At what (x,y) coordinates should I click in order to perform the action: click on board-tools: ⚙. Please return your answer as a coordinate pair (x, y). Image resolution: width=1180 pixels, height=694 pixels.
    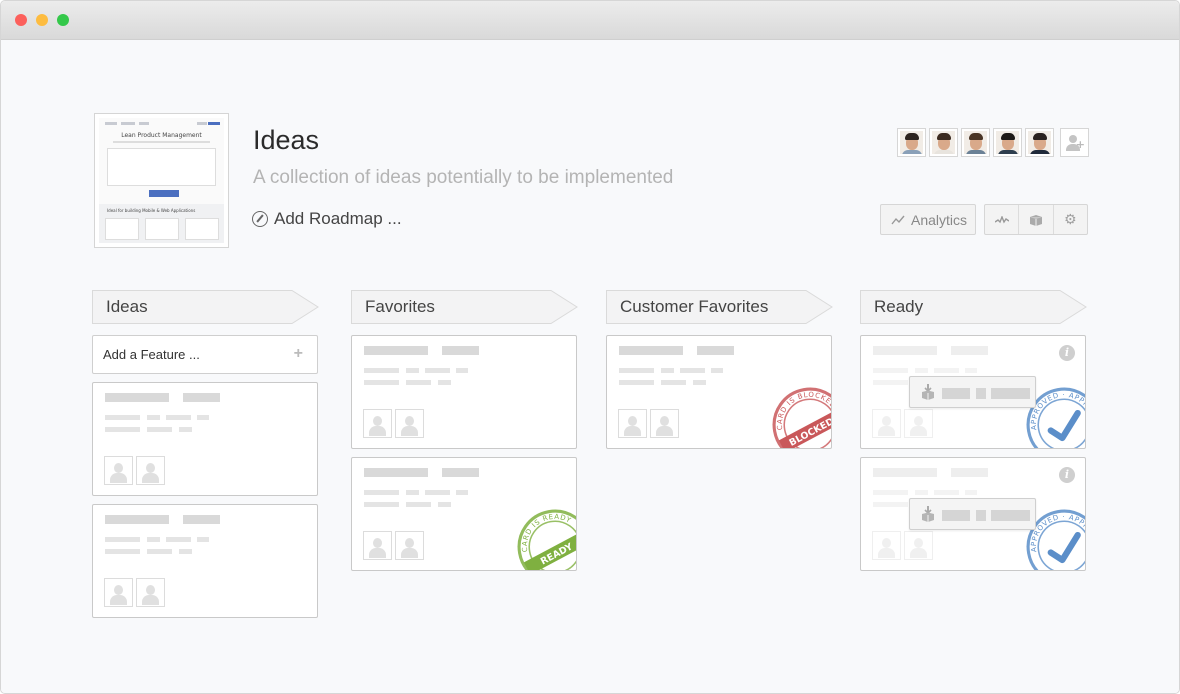
    Looking at the image, I should click on (1036, 219).